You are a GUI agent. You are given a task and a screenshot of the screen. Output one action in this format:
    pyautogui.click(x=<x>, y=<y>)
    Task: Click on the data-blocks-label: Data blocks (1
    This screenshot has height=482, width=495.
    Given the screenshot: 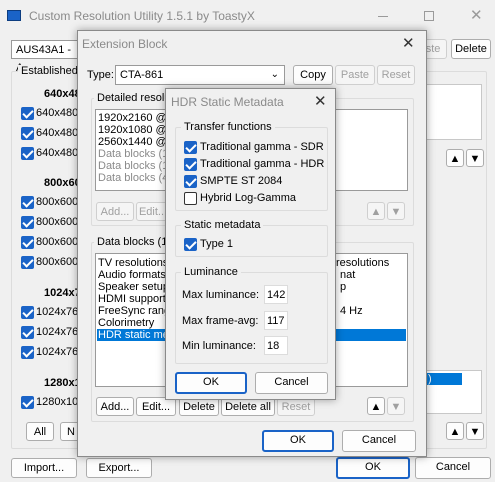 What is the action you would take?
    pyautogui.click(x=132, y=242)
    